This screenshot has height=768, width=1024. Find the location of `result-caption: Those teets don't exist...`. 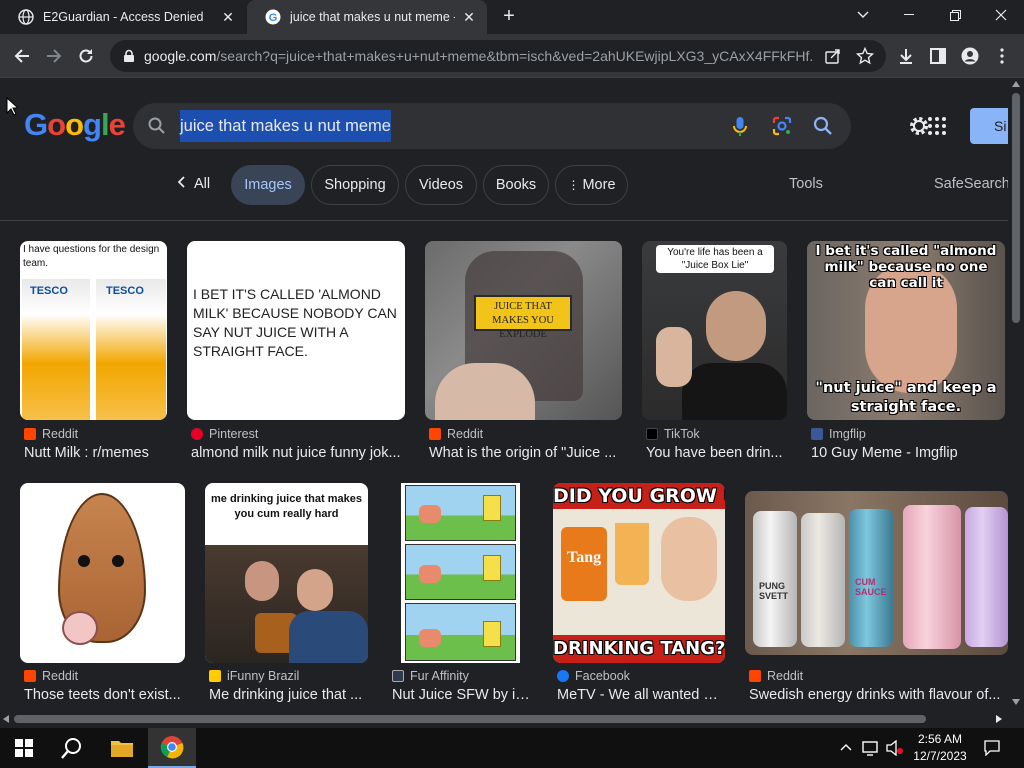

result-caption: Those teets don't exist... is located at coordinates (104, 695).